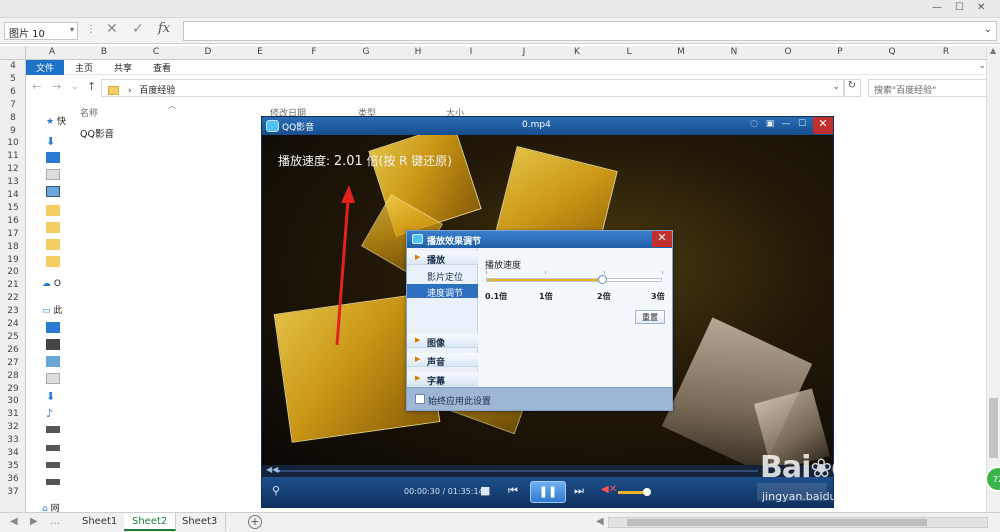 This screenshot has height=532, width=1000. What do you see at coordinates (13, 427) in the screenshot?
I see `row-header: 32` at bounding box center [13, 427].